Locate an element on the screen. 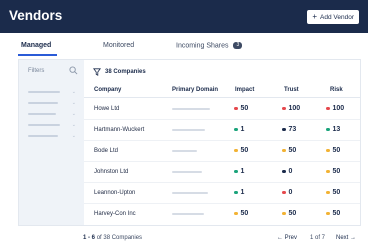  company-name: Johnston Ltd is located at coordinates (111, 172).